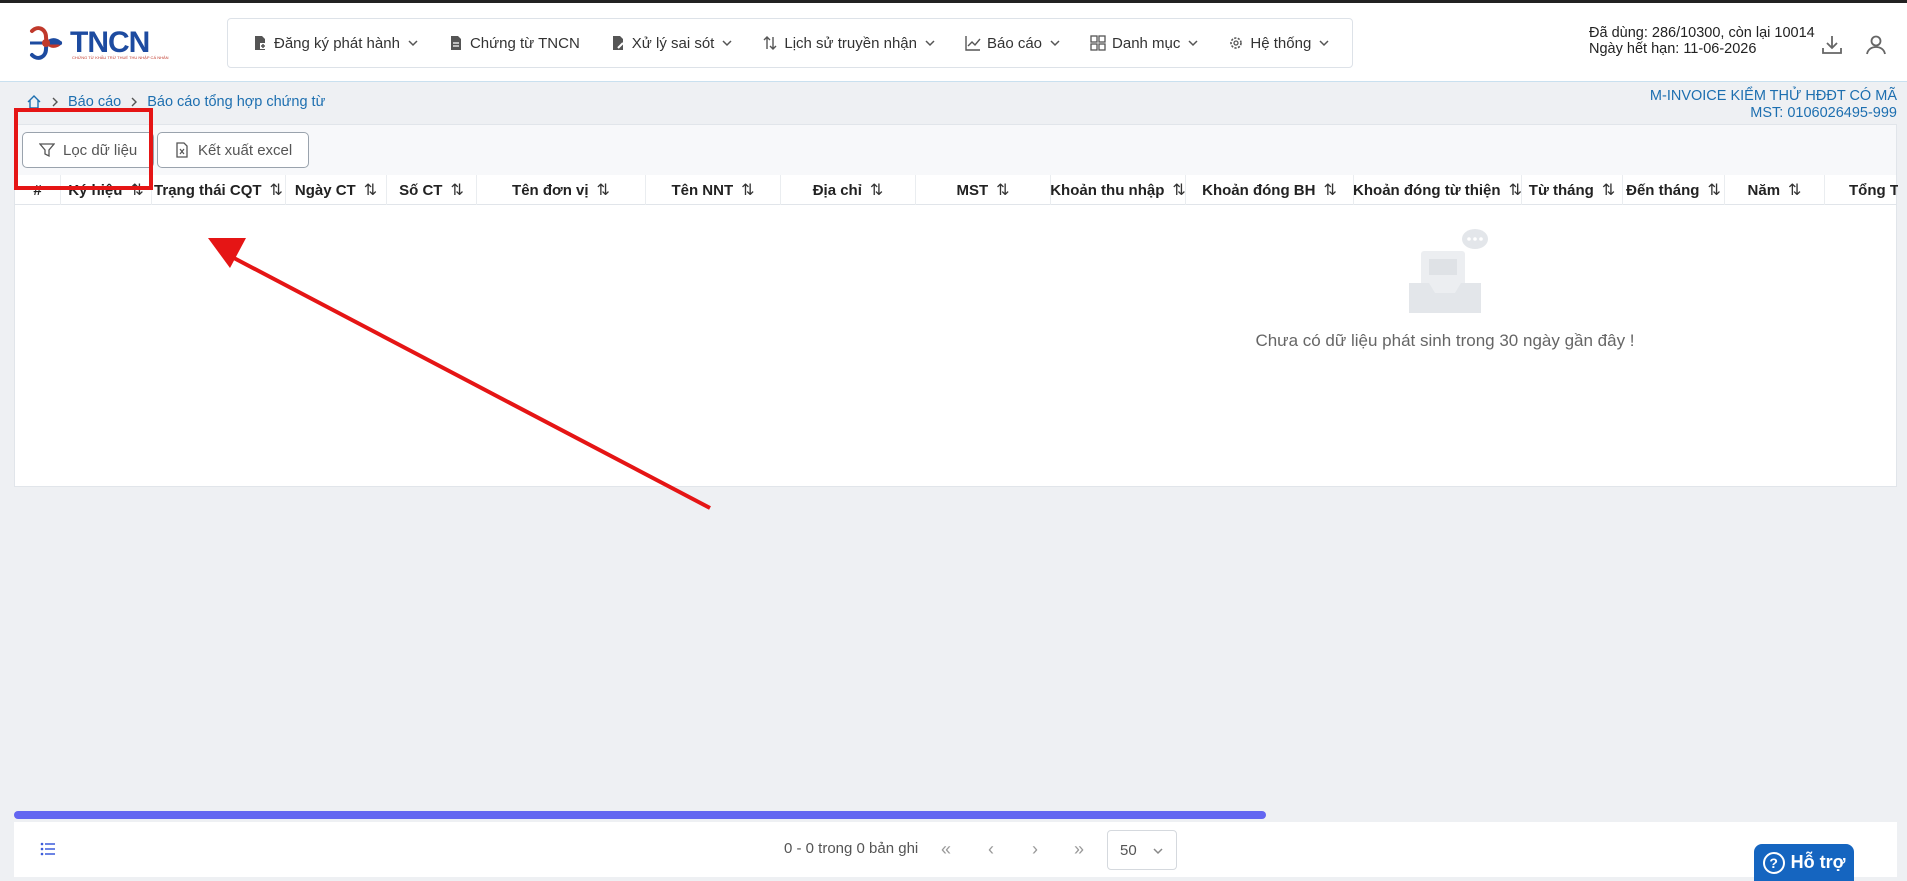  I want to click on prev-page-button: ‹, so click(991, 849).